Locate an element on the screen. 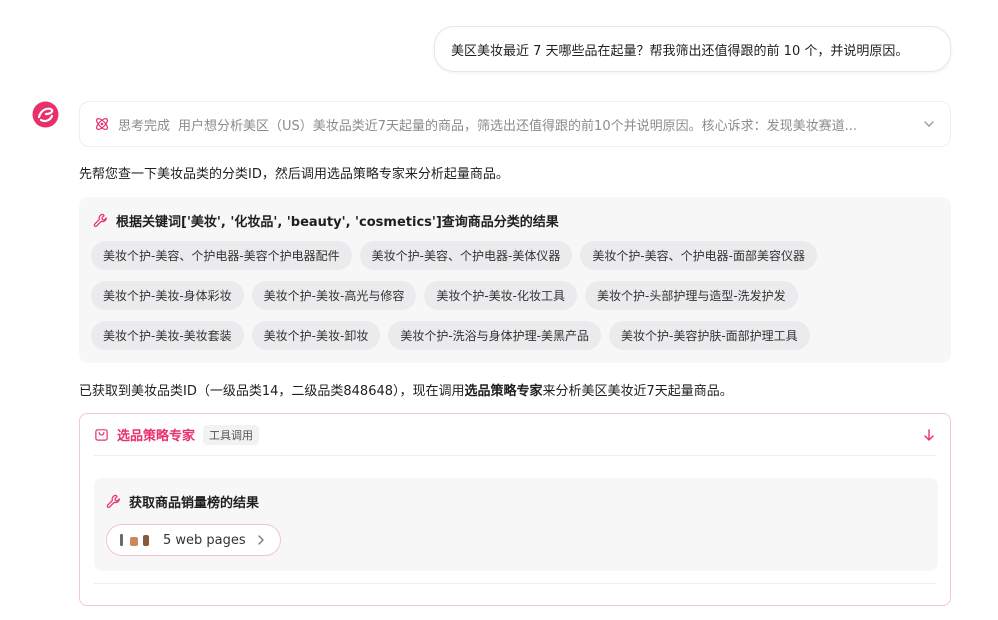 This screenshot has width=998, height=620. expert-call-header: 选品策略专家 工具调用 is located at coordinates (515, 435).